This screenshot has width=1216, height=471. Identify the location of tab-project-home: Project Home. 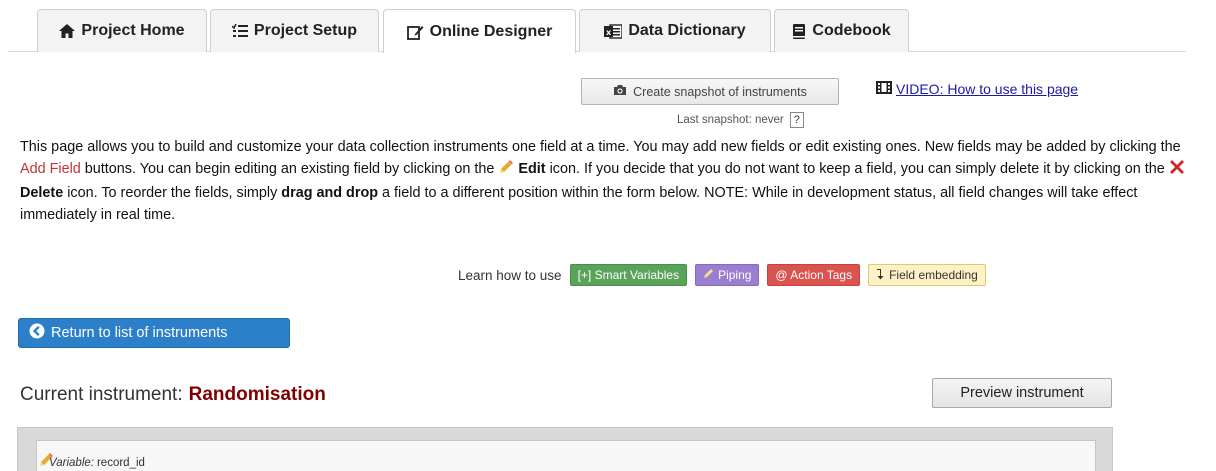
(122, 30).